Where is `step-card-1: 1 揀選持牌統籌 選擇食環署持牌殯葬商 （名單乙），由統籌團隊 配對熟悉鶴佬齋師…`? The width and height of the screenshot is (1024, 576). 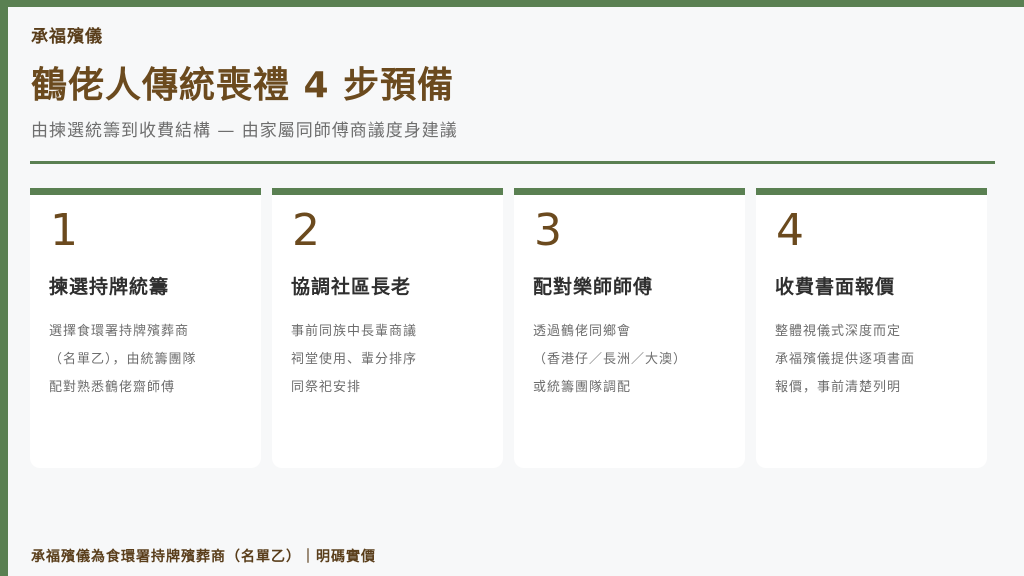 step-card-1: 1 揀選持牌統籌 選擇食環署持牌殯葬商 （名單乙），由統籌團隊 配對熟悉鶴佬齋師… is located at coordinates (145, 328).